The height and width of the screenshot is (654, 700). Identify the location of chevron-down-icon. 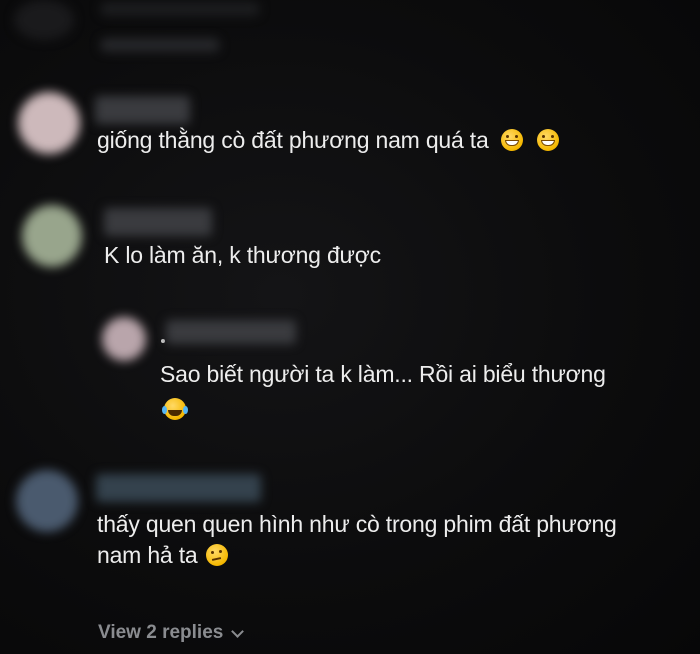
(238, 631).